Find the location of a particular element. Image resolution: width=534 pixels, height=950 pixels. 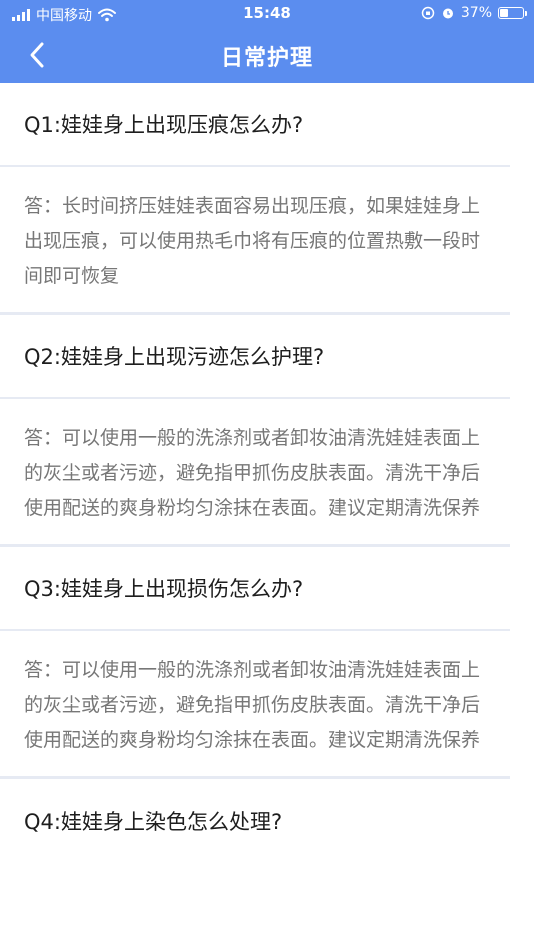

status-right: 37% is located at coordinates (474, 13).